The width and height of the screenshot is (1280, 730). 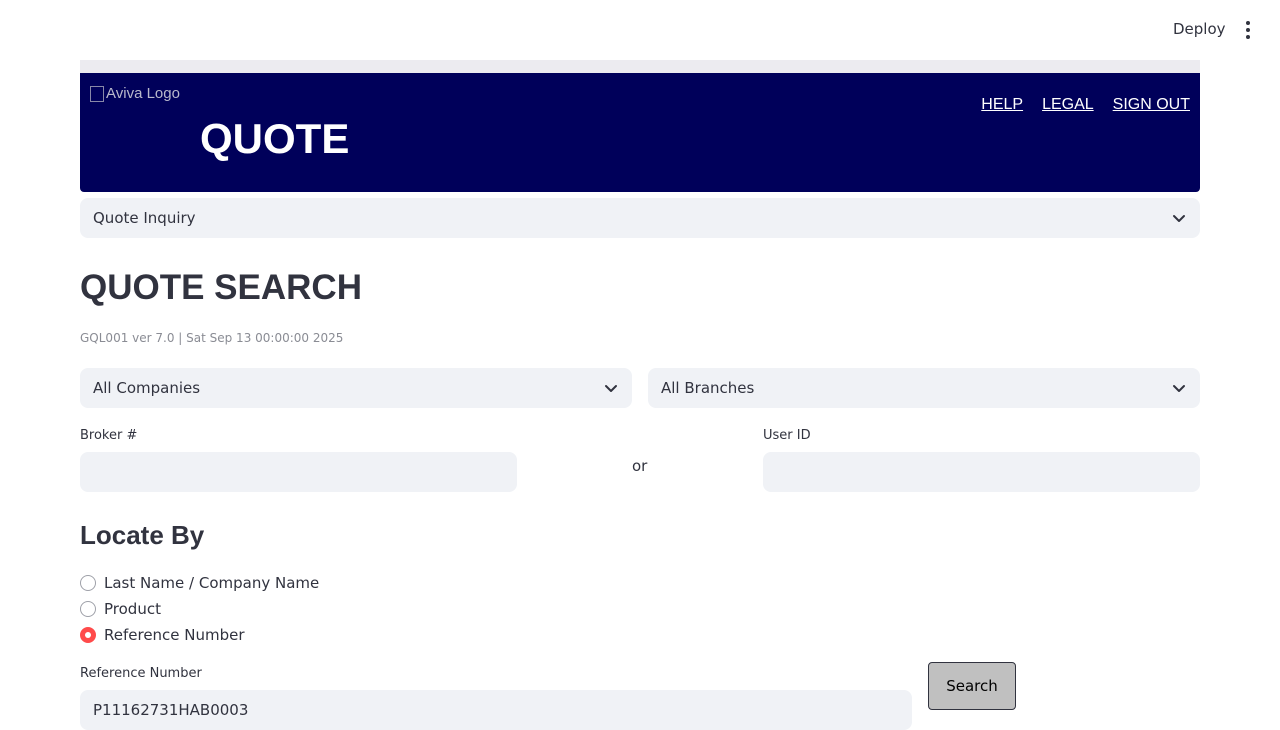 I want to click on radio-label: Reference Number, so click(x=174, y=635).